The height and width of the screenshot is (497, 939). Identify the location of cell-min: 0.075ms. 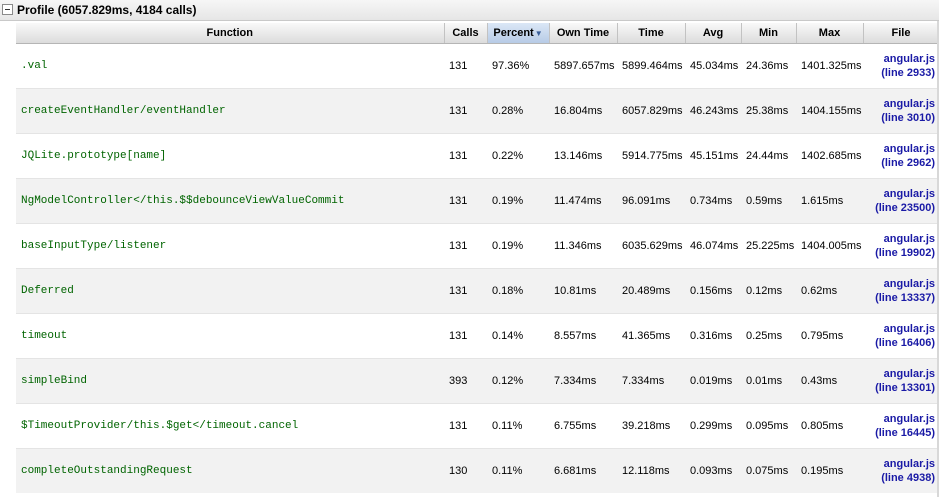
(768, 470).